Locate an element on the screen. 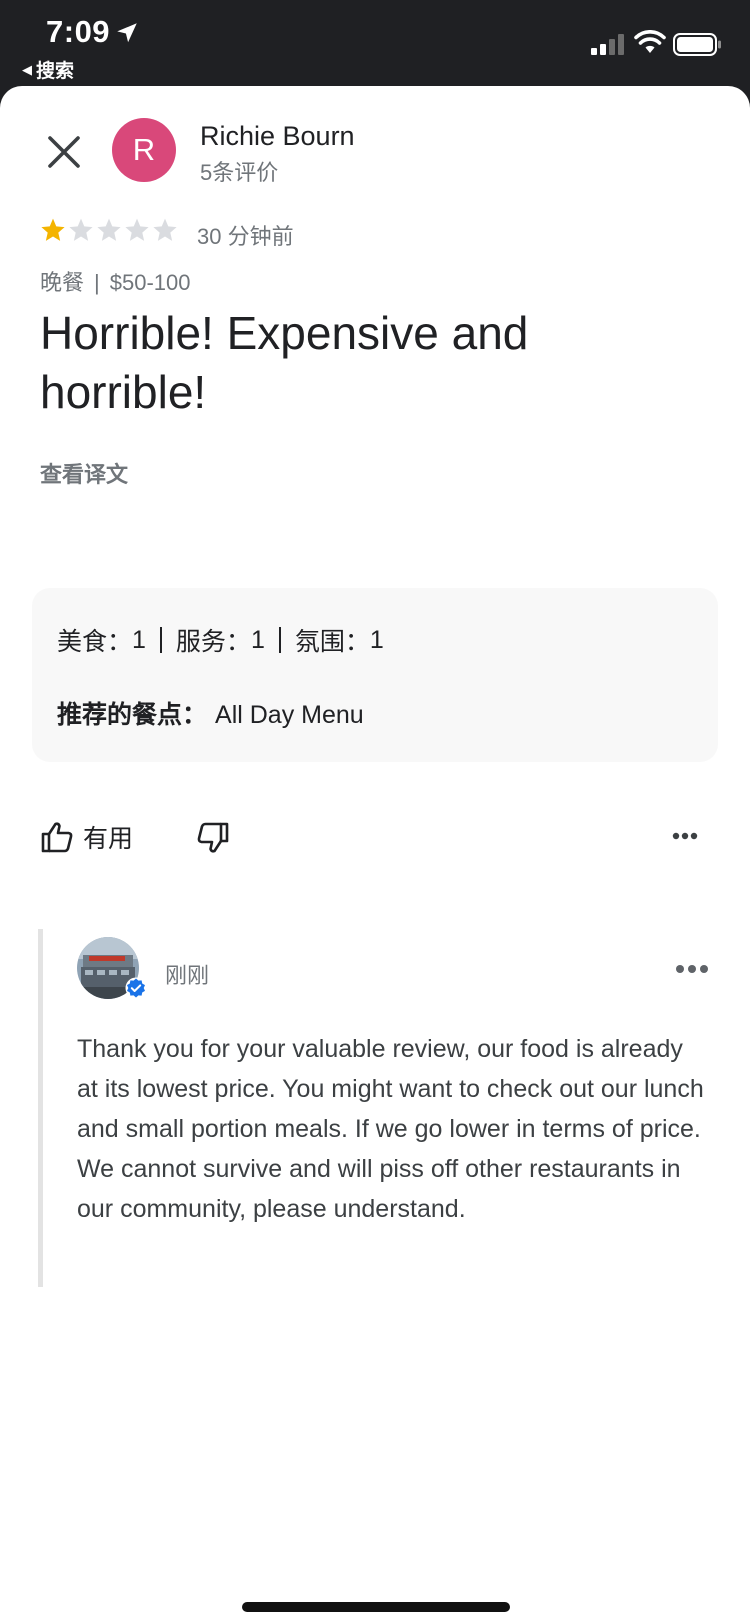 Image resolution: width=750 pixels, height=1624 pixels. helpful-button: 有用 is located at coordinates (134, 837).